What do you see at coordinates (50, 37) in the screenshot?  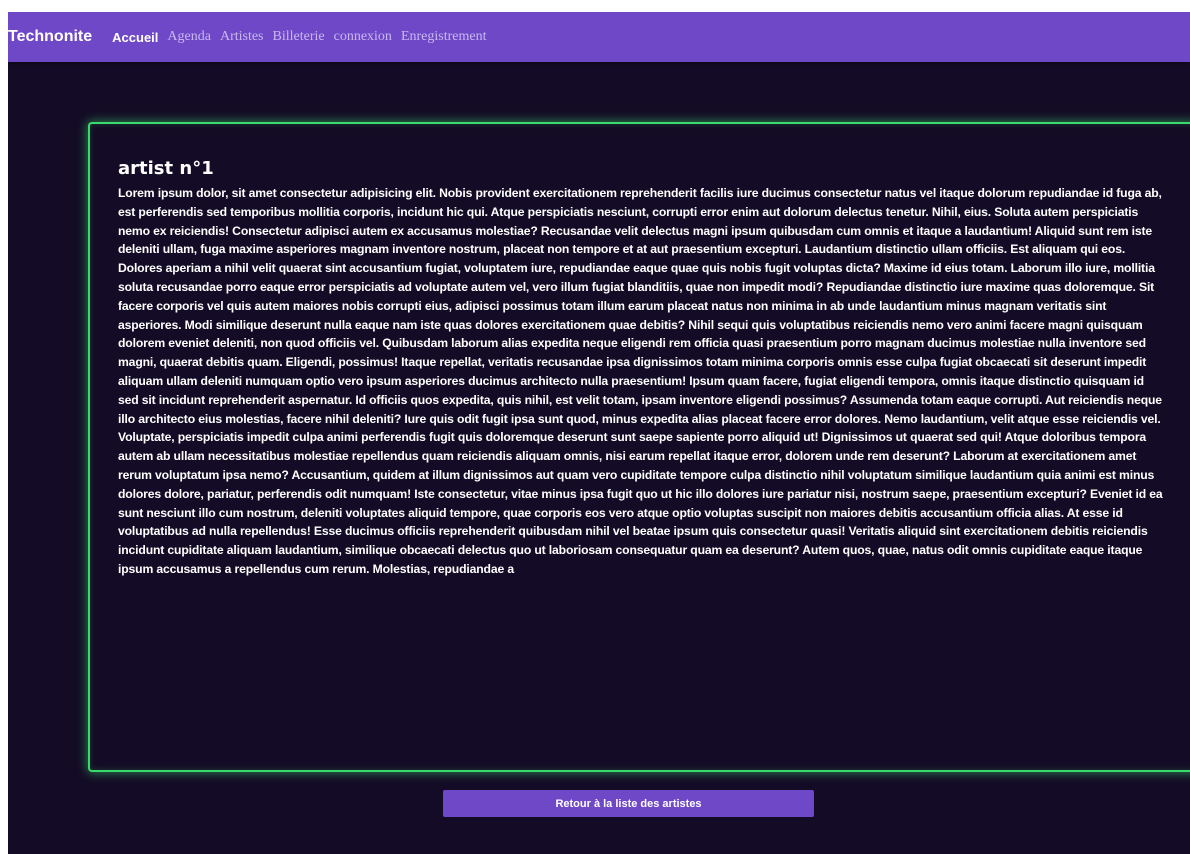 I see `brand-logo: Technonite` at bounding box center [50, 37].